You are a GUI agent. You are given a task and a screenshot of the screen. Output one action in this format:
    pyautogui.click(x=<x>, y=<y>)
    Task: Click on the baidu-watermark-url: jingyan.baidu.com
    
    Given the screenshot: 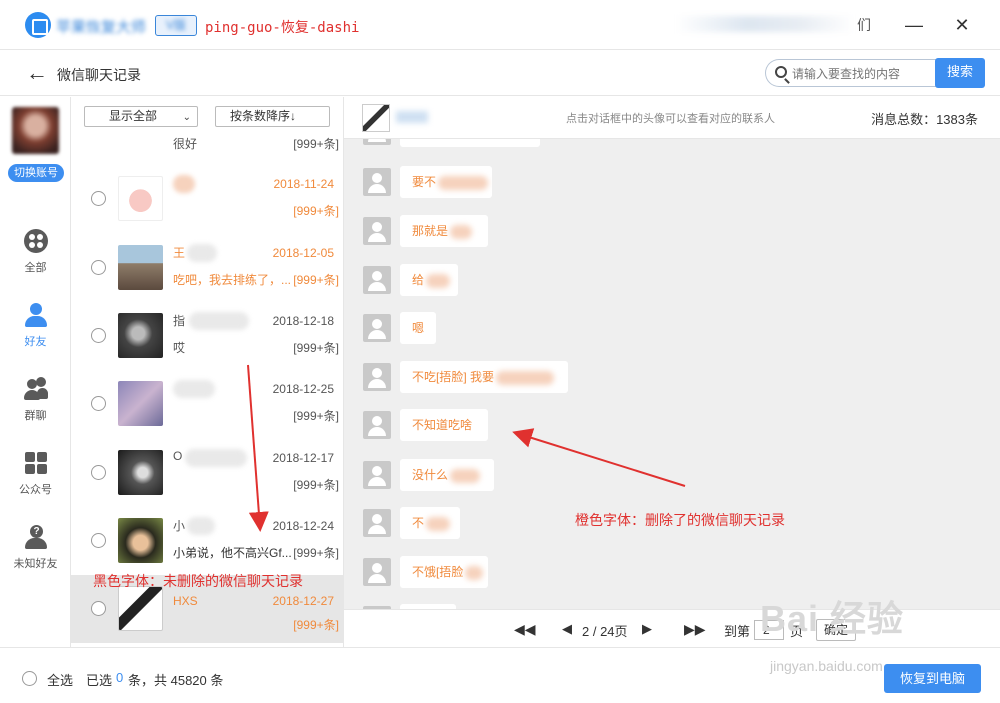 What is the action you would take?
    pyautogui.click(x=826, y=666)
    